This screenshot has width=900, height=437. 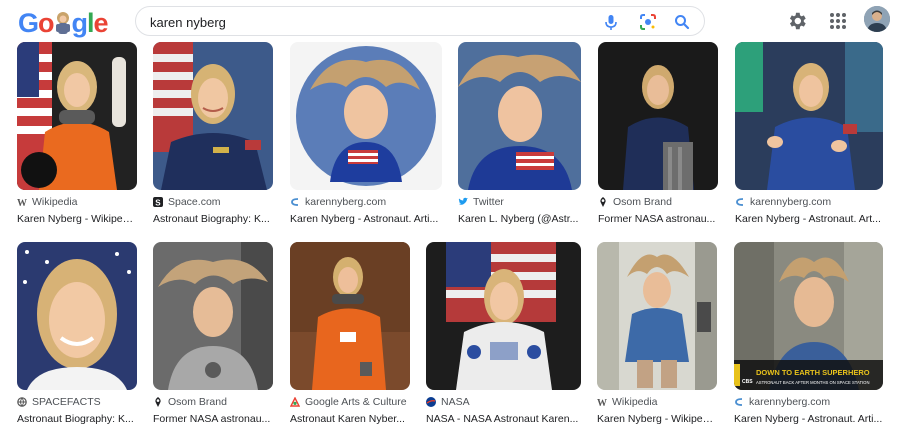 I want to click on result-source: Google Arts & Culture, so click(x=348, y=402).